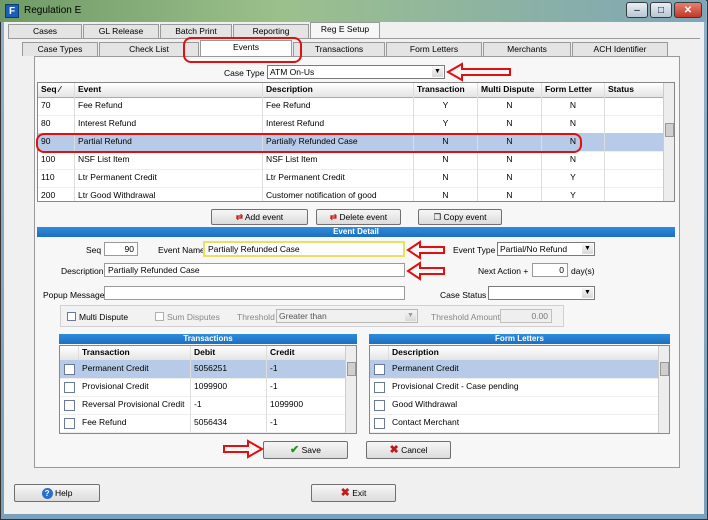 This screenshot has height=520, width=708. What do you see at coordinates (408, 450) in the screenshot?
I see `cancel-button: ✖ Cancel` at bounding box center [408, 450].